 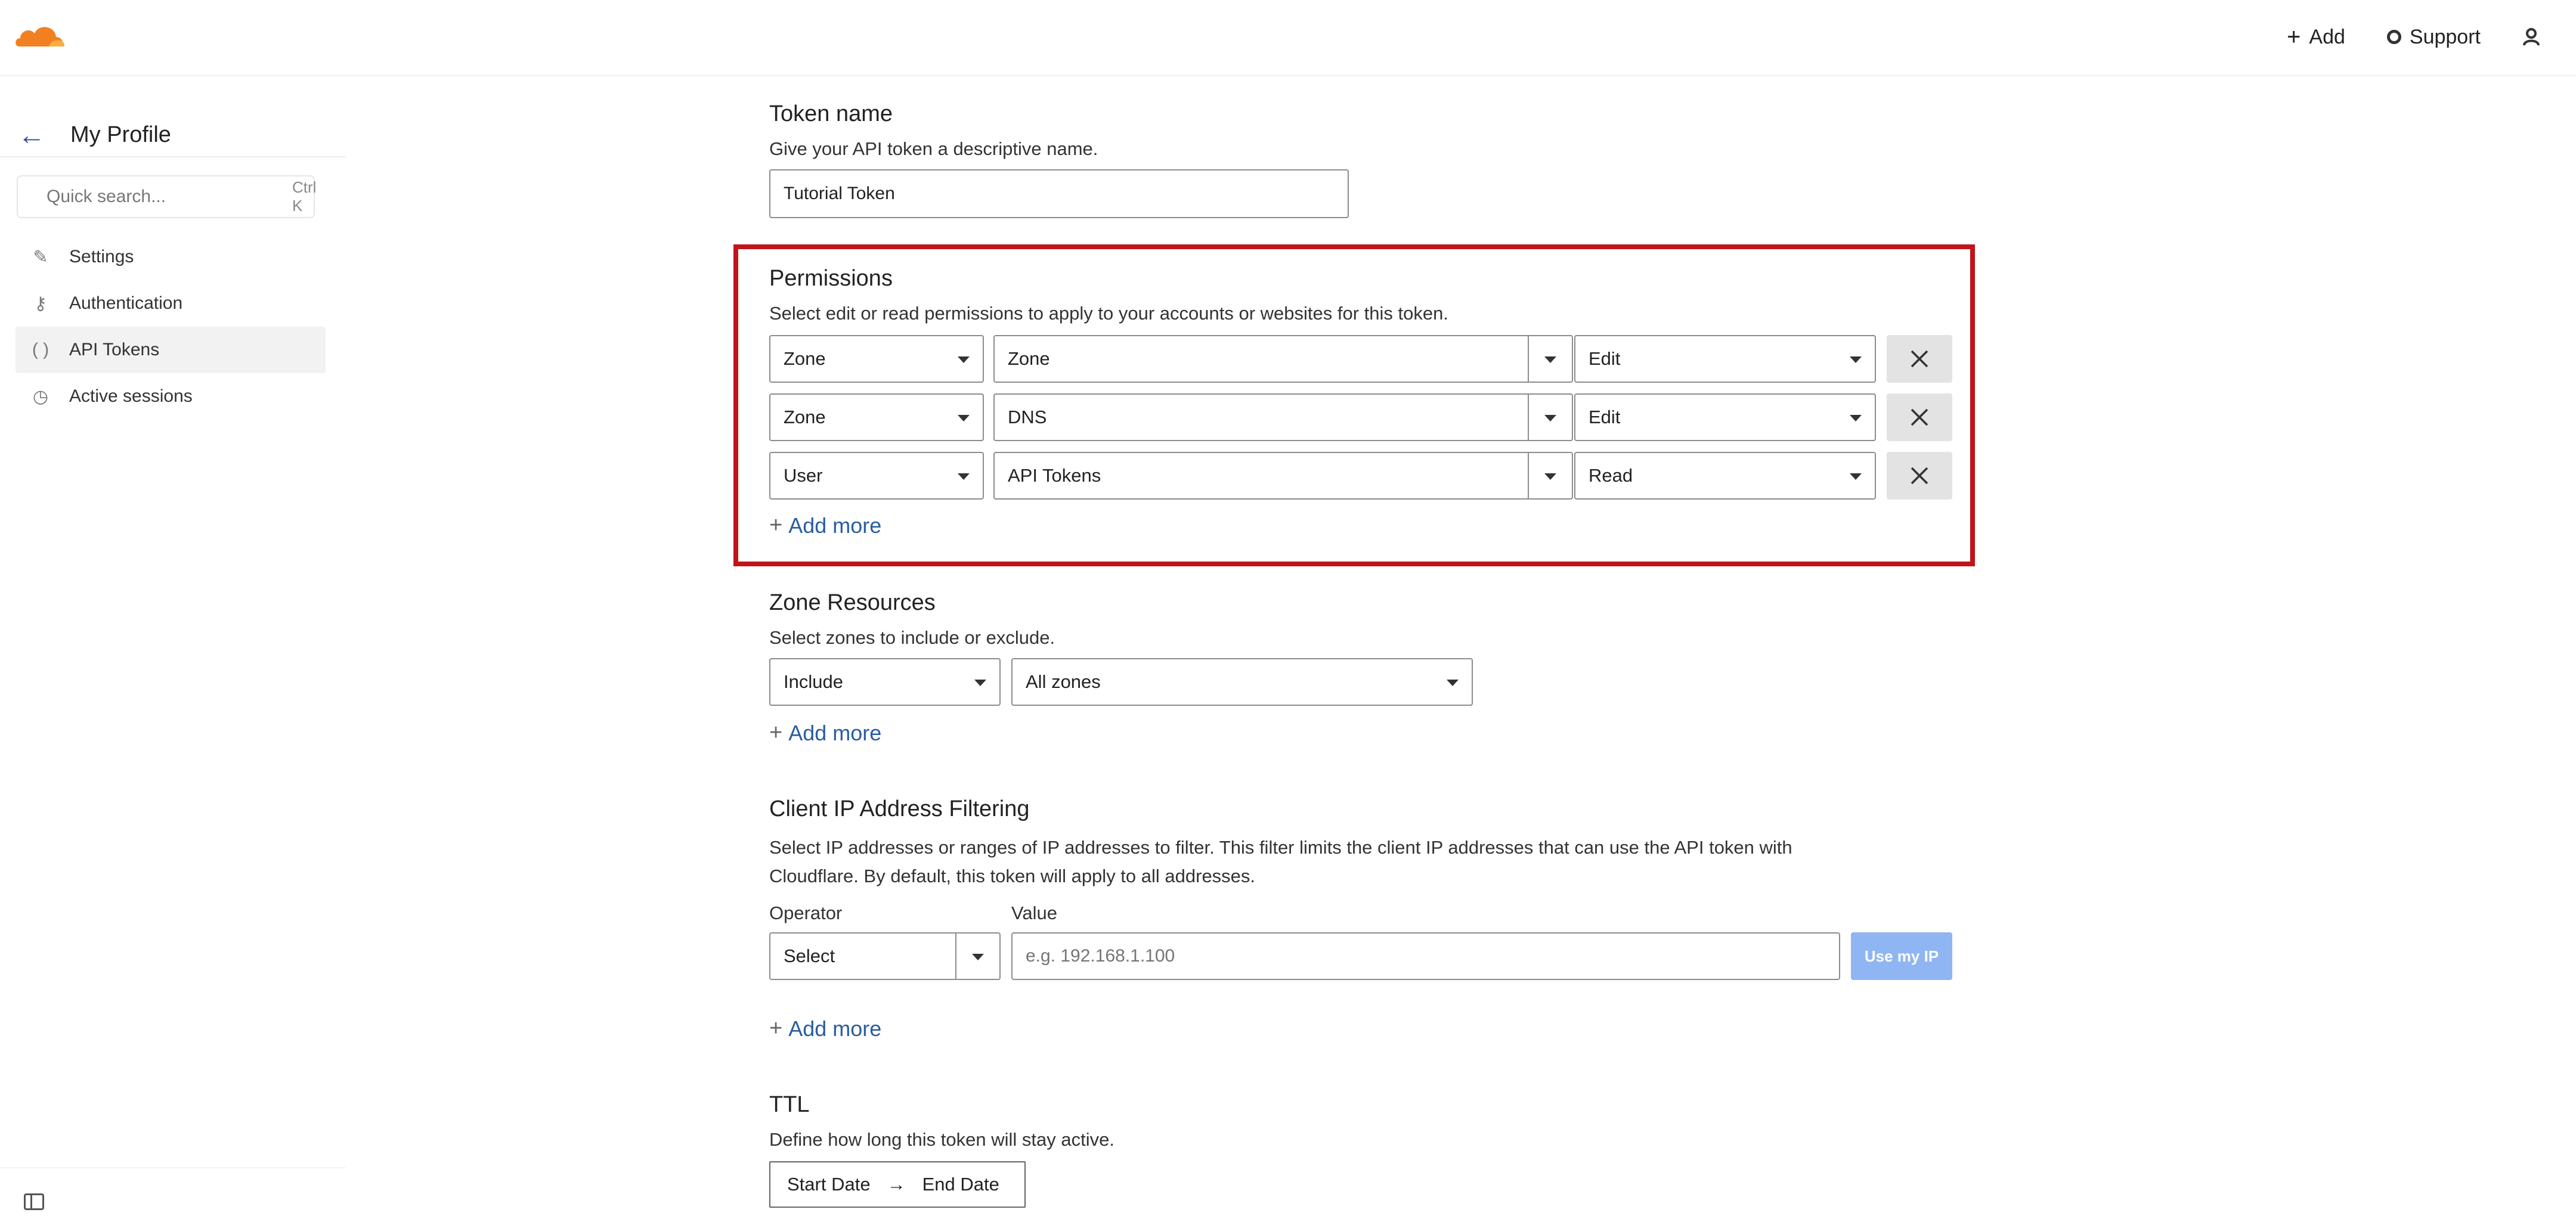 I want to click on sidebar-item-label: Authentication, so click(x=126, y=303).